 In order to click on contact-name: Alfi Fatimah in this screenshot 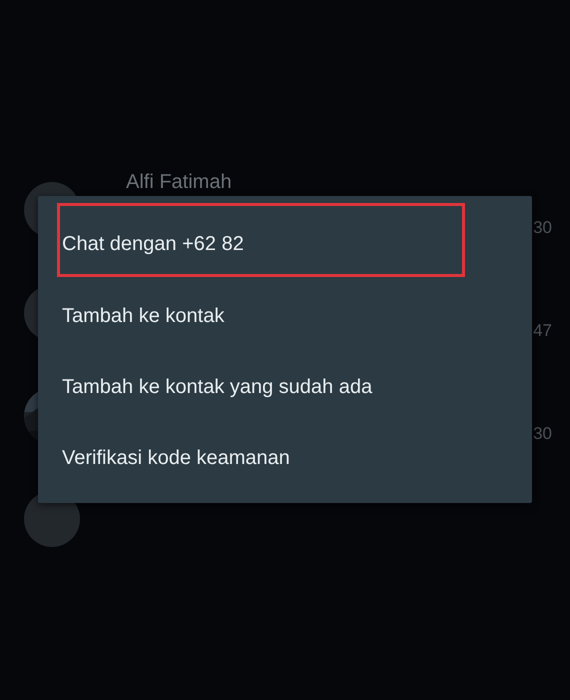, I will do `click(179, 182)`.